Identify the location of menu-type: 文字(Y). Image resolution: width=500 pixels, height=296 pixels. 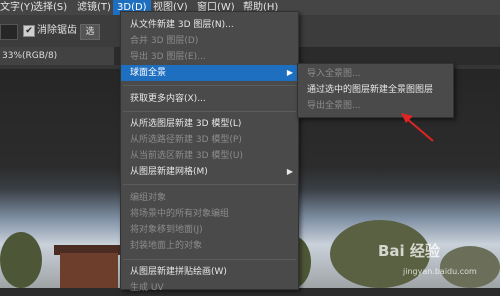
(17, 7).